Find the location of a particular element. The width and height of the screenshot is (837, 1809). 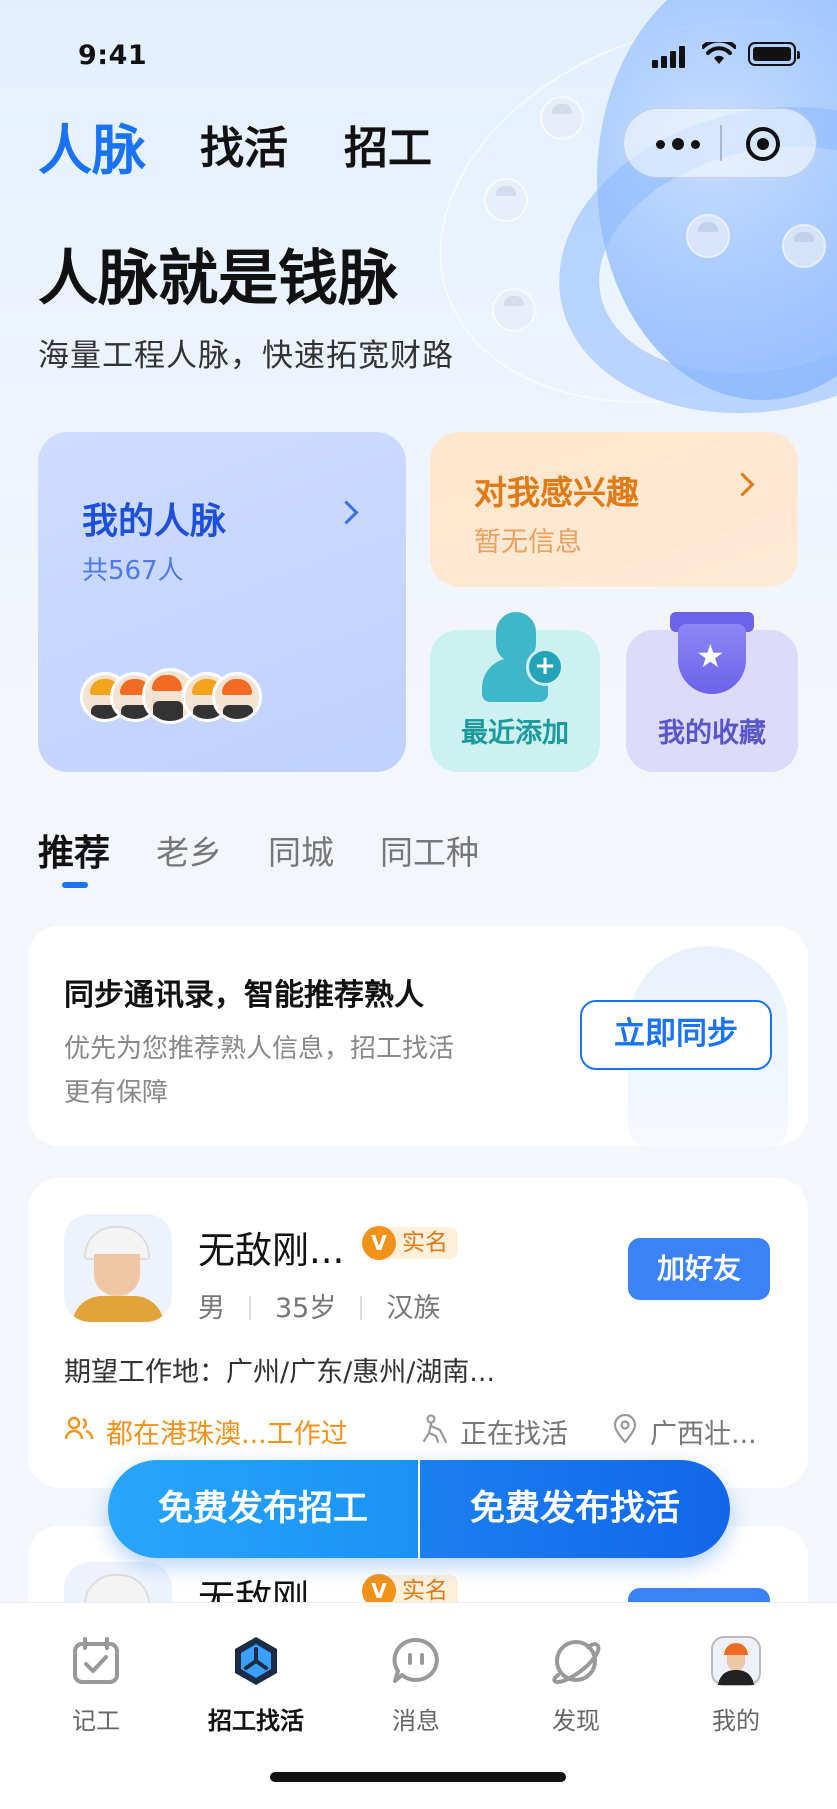

interested-title: 对我感兴趣 is located at coordinates (556, 492).